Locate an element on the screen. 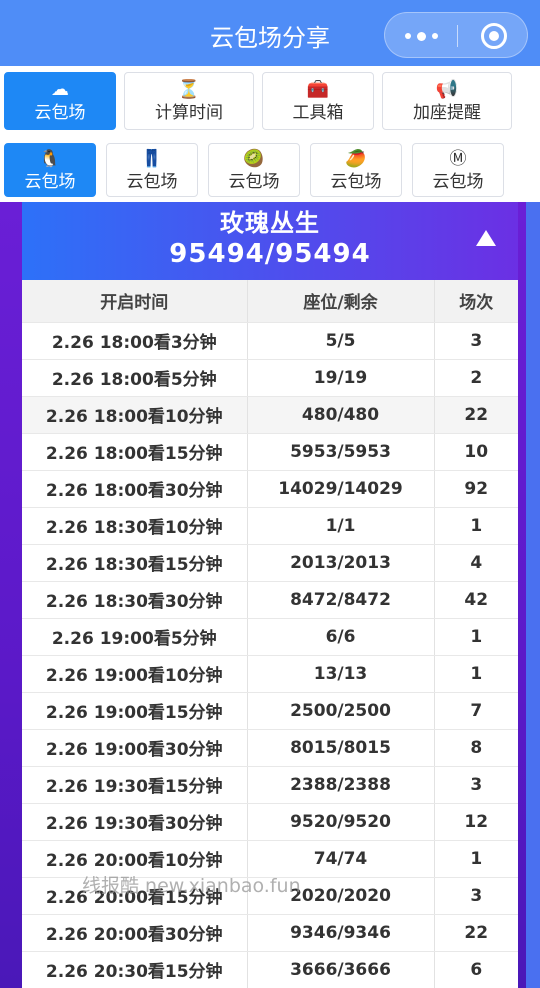  cell-seats-remaining: 2388/2388 is located at coordinates (340, 785).